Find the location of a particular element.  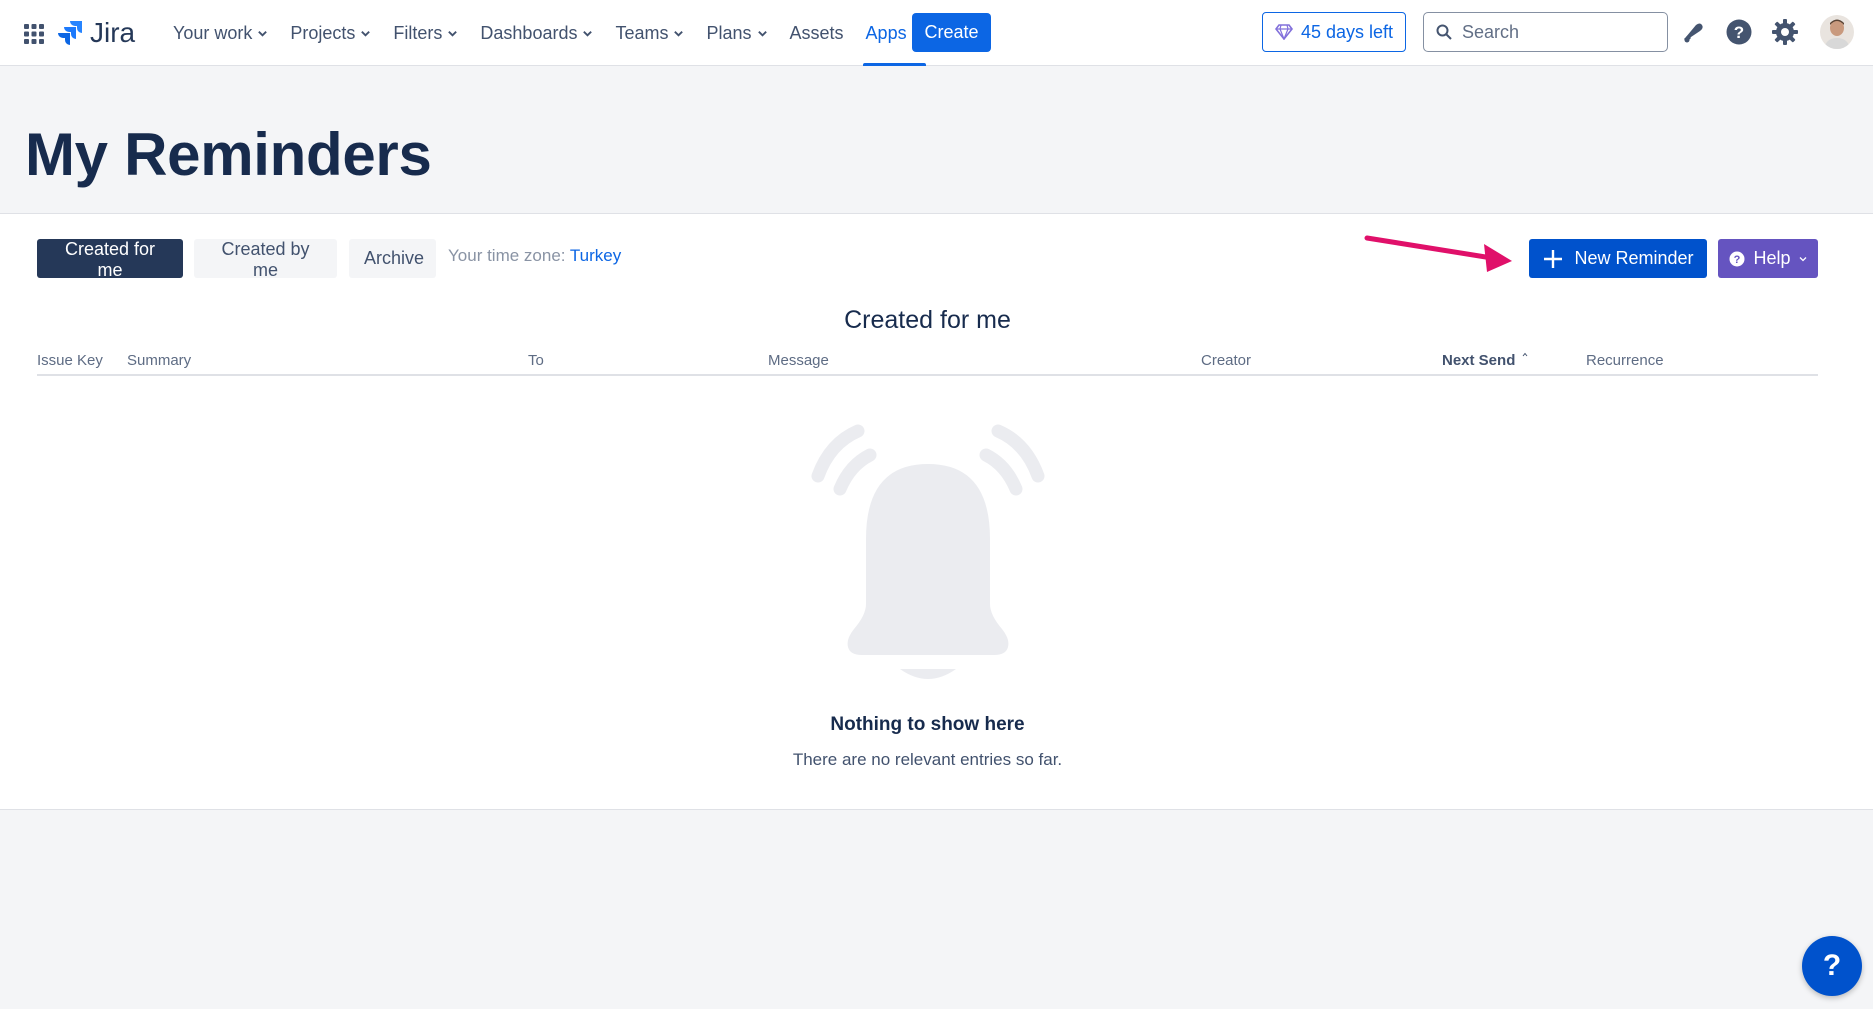

table-title: Created for me is located at coordinates (927, 320).